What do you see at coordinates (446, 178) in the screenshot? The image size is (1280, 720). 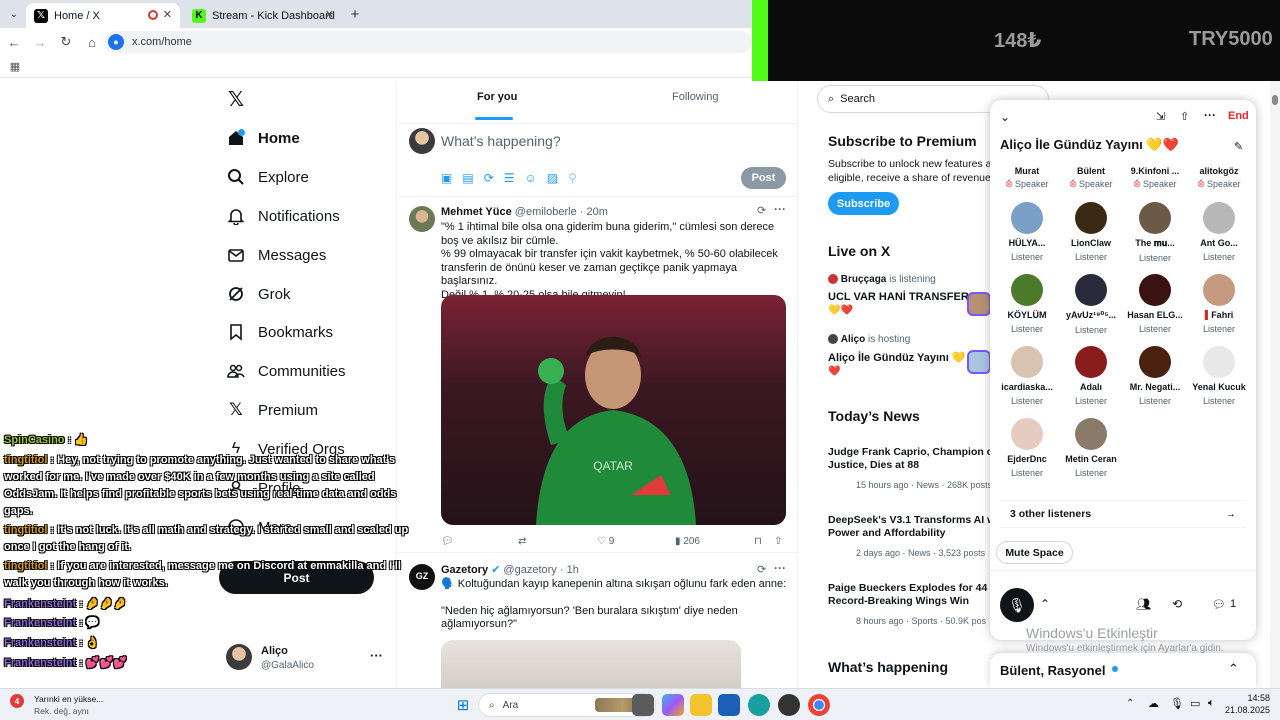 I see `media-icon: ▣` at bounding box center [446, 178].